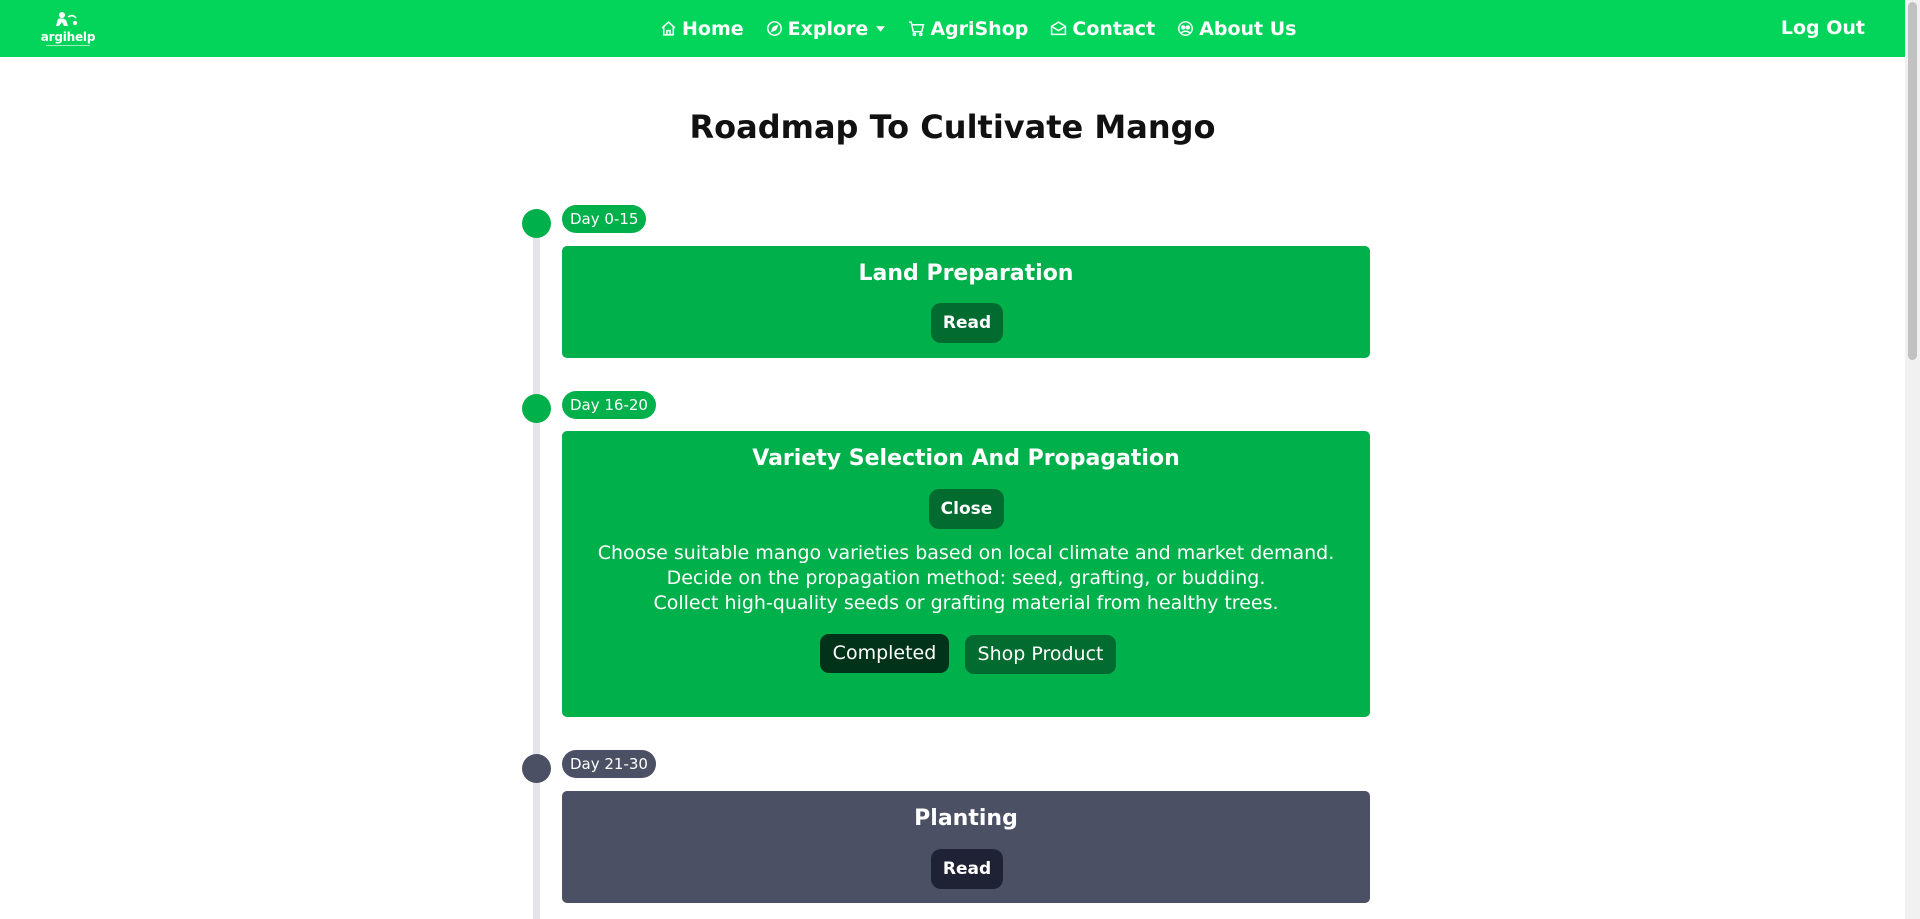 The image size is (1920, 919). I want to click on nav-about: About Us, so click(1236, 29).